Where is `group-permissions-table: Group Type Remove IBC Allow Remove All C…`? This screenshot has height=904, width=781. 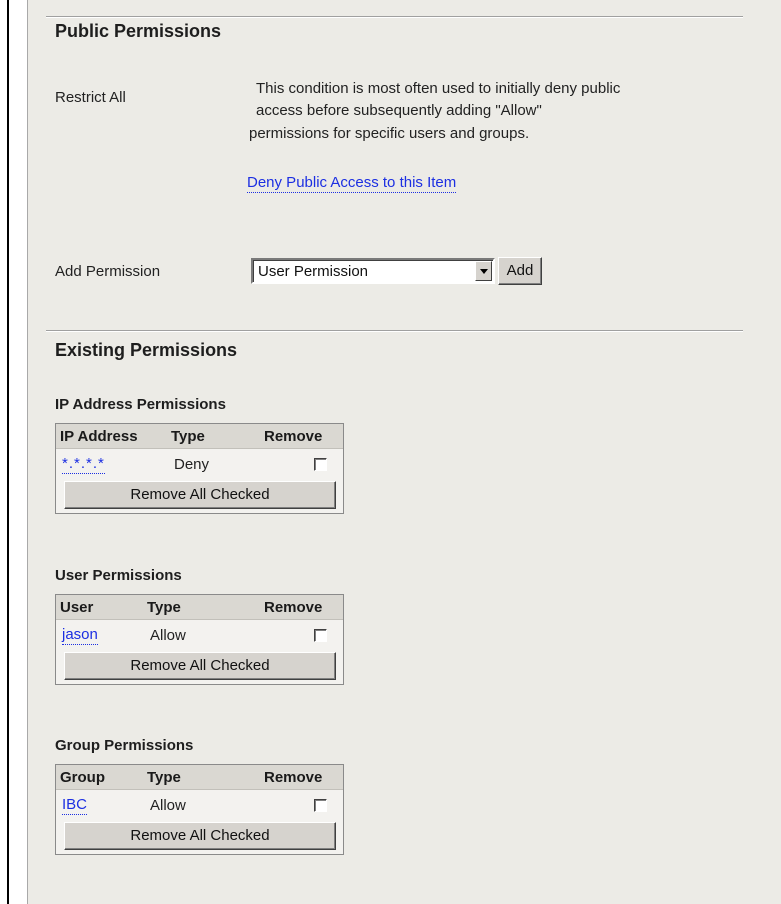 group-permissions-table: Group Type Remove IBC Allow Remove All C… is located at coordinates (199, 809).